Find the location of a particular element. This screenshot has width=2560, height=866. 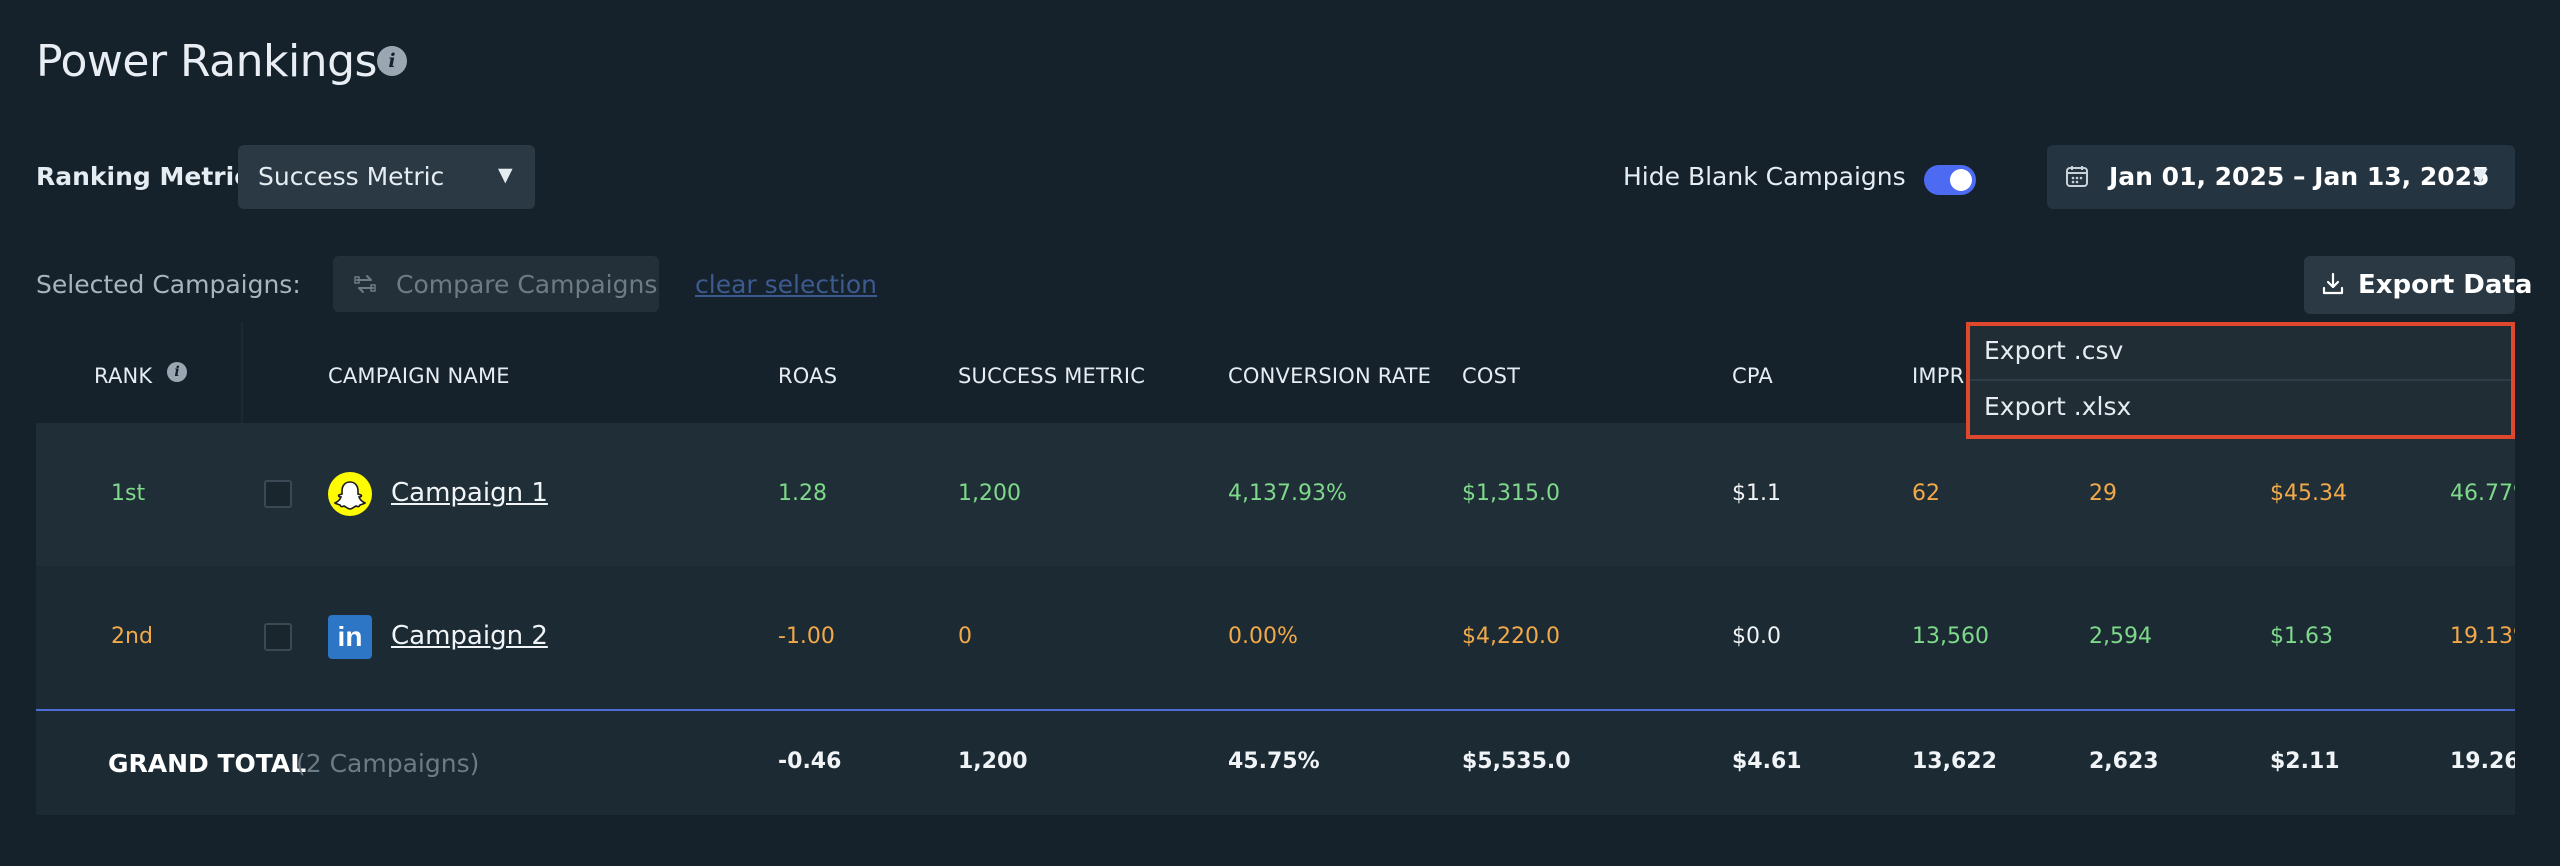

export-csv-option: Export .csv is located at coordinates (2053, 350).